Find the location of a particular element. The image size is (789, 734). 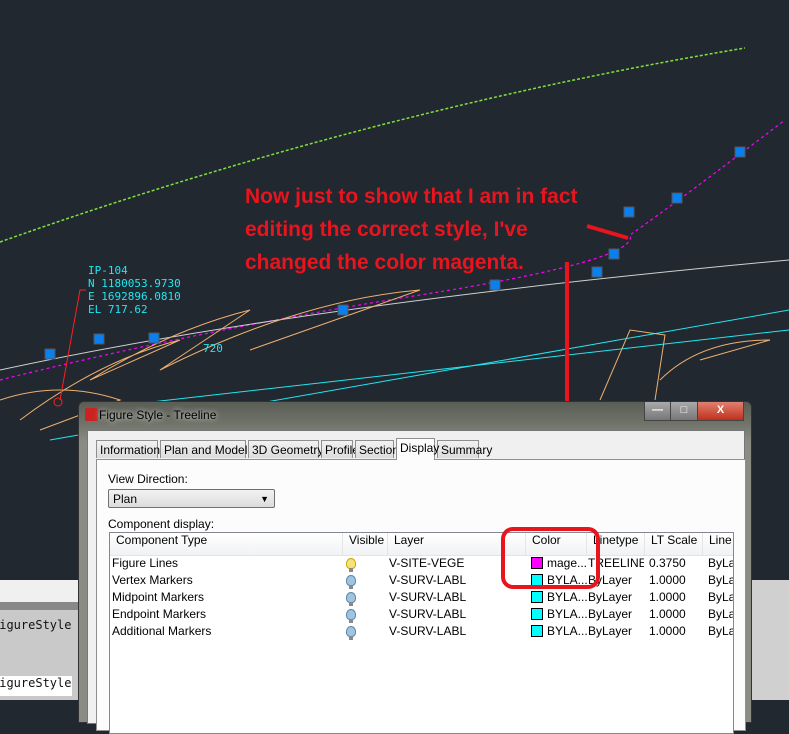

component-type: Endpoint Markers is located at coordinates (159, 614).